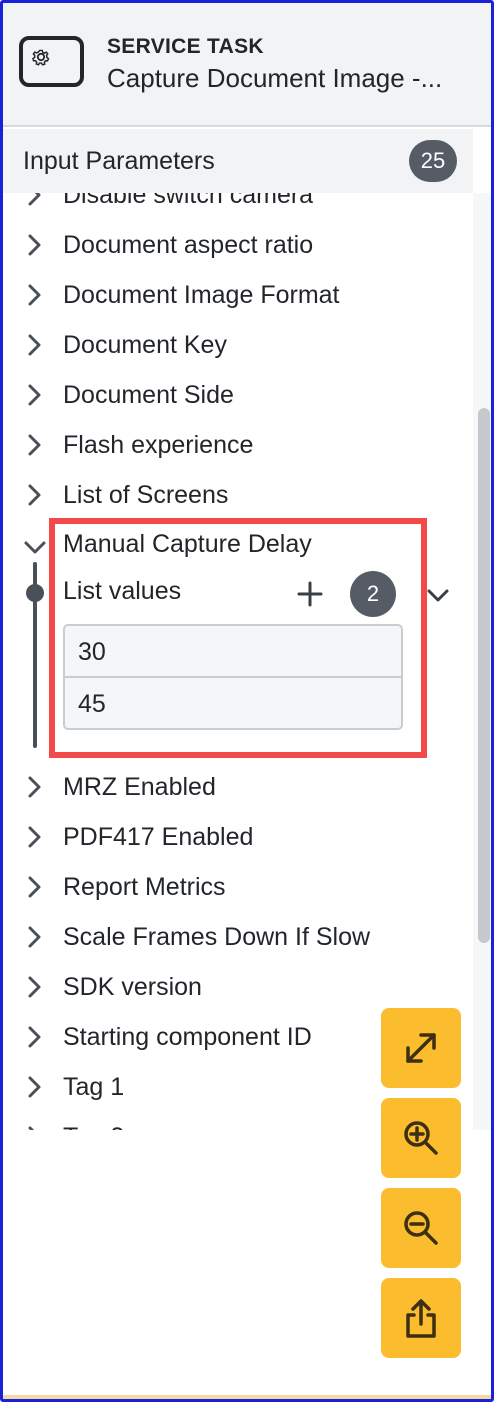  I want to click on tree-connector-dot, so click(35, 593).